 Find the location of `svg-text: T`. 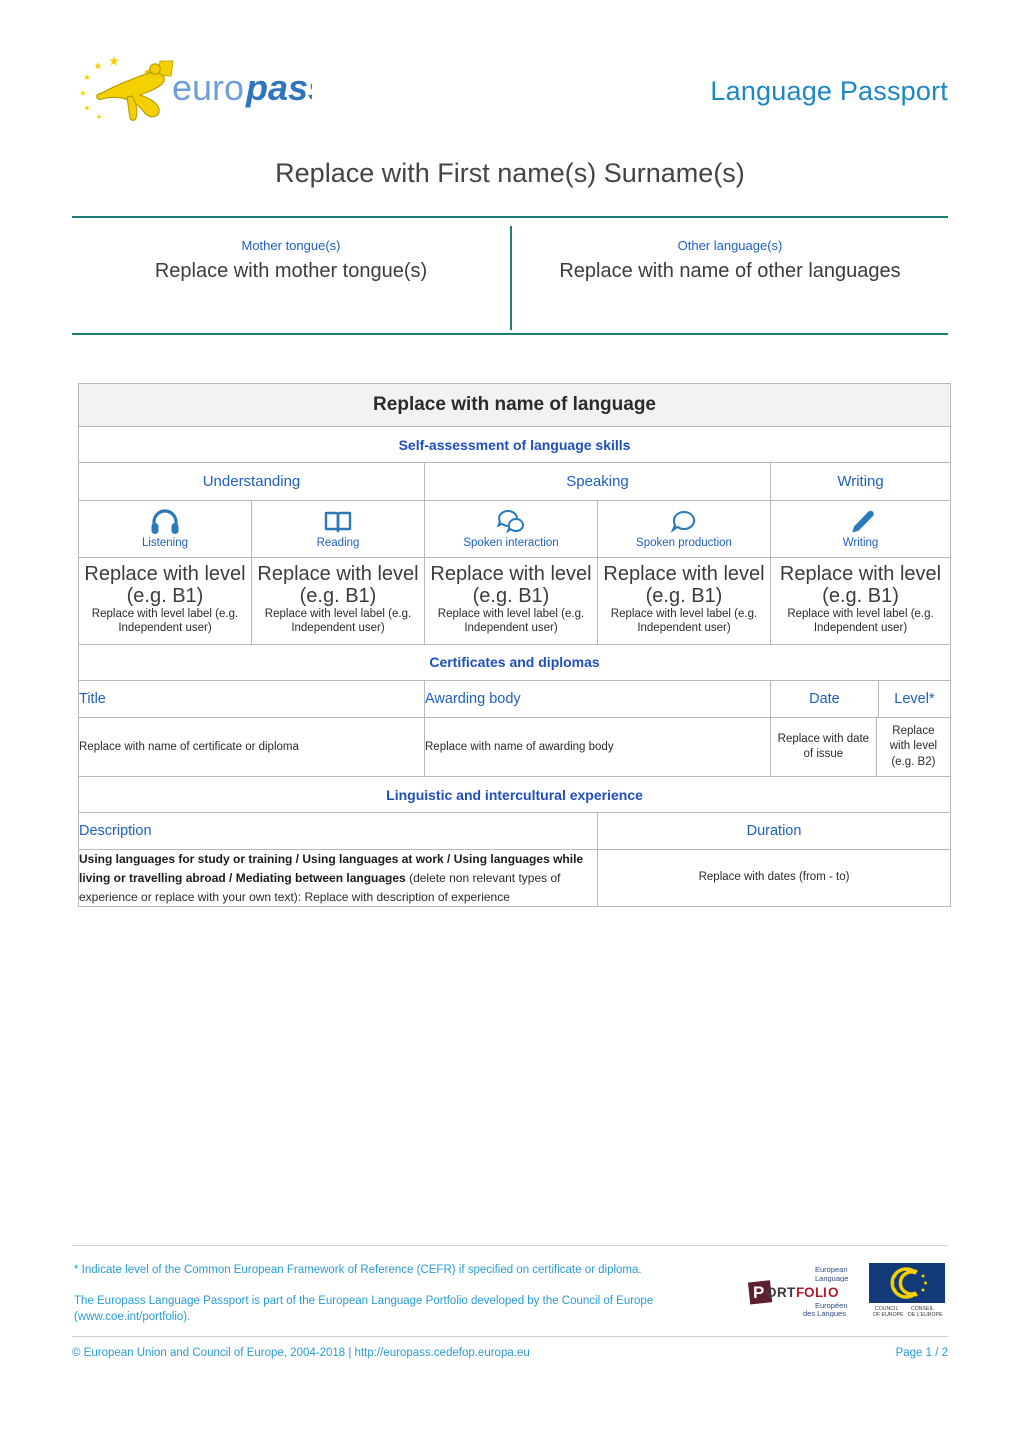

svg-text: T is located at coordinates (791, 1292).